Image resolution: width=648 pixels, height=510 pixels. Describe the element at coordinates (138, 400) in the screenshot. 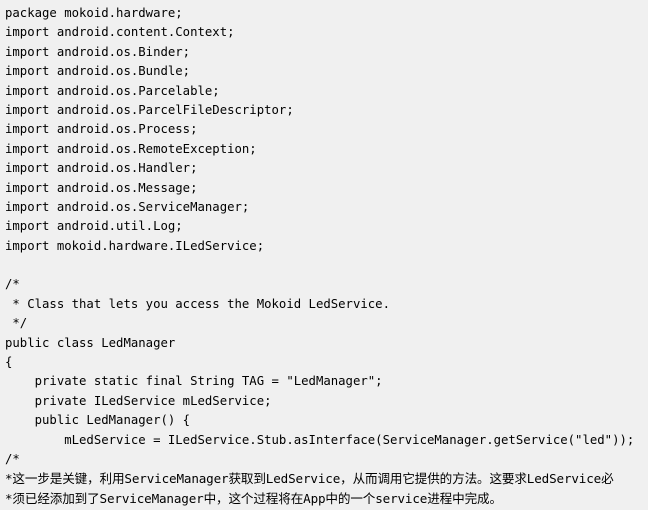

I see `code-line: private ILedService mLedService;` at that location.